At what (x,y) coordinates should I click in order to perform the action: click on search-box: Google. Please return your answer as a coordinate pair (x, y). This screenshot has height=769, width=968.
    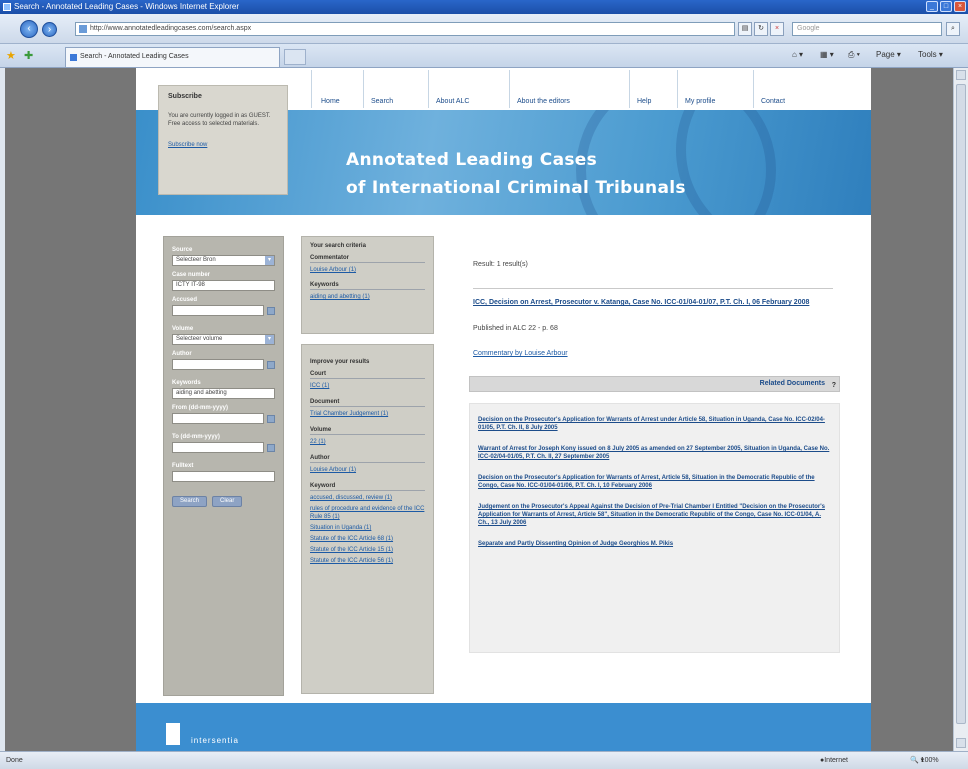
    Looking at the image, I should click on (867, 29).